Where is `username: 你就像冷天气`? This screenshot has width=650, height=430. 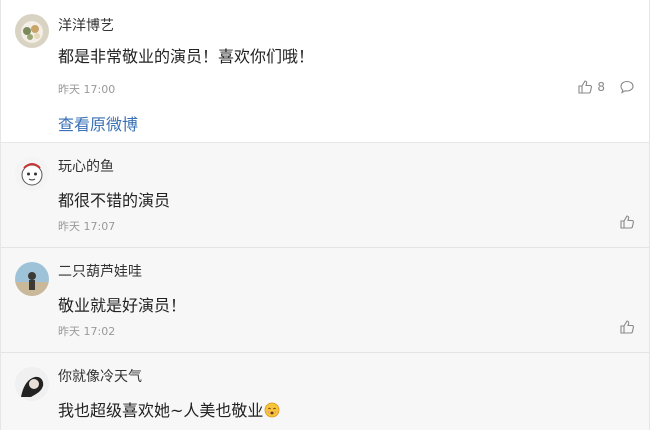 username: 你就像冷天气 is located at coordinates (100, 376).